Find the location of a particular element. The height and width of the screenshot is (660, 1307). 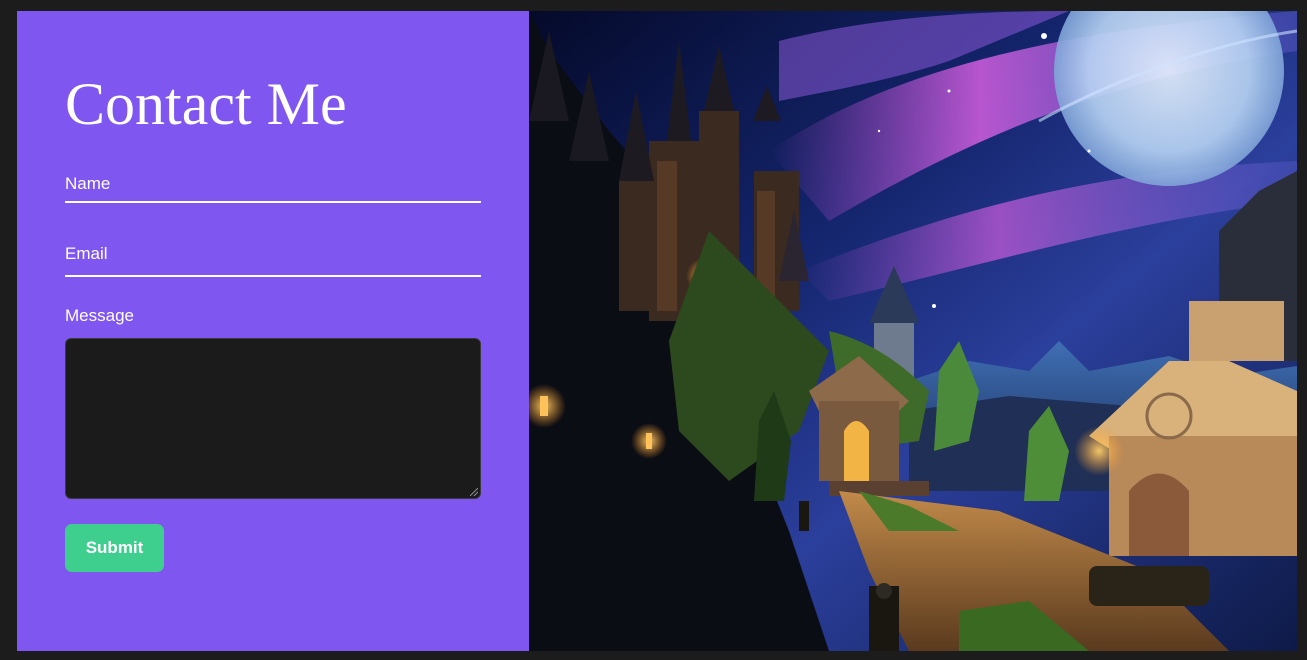

submit-button: Submit is located at coordinates (114, 548).